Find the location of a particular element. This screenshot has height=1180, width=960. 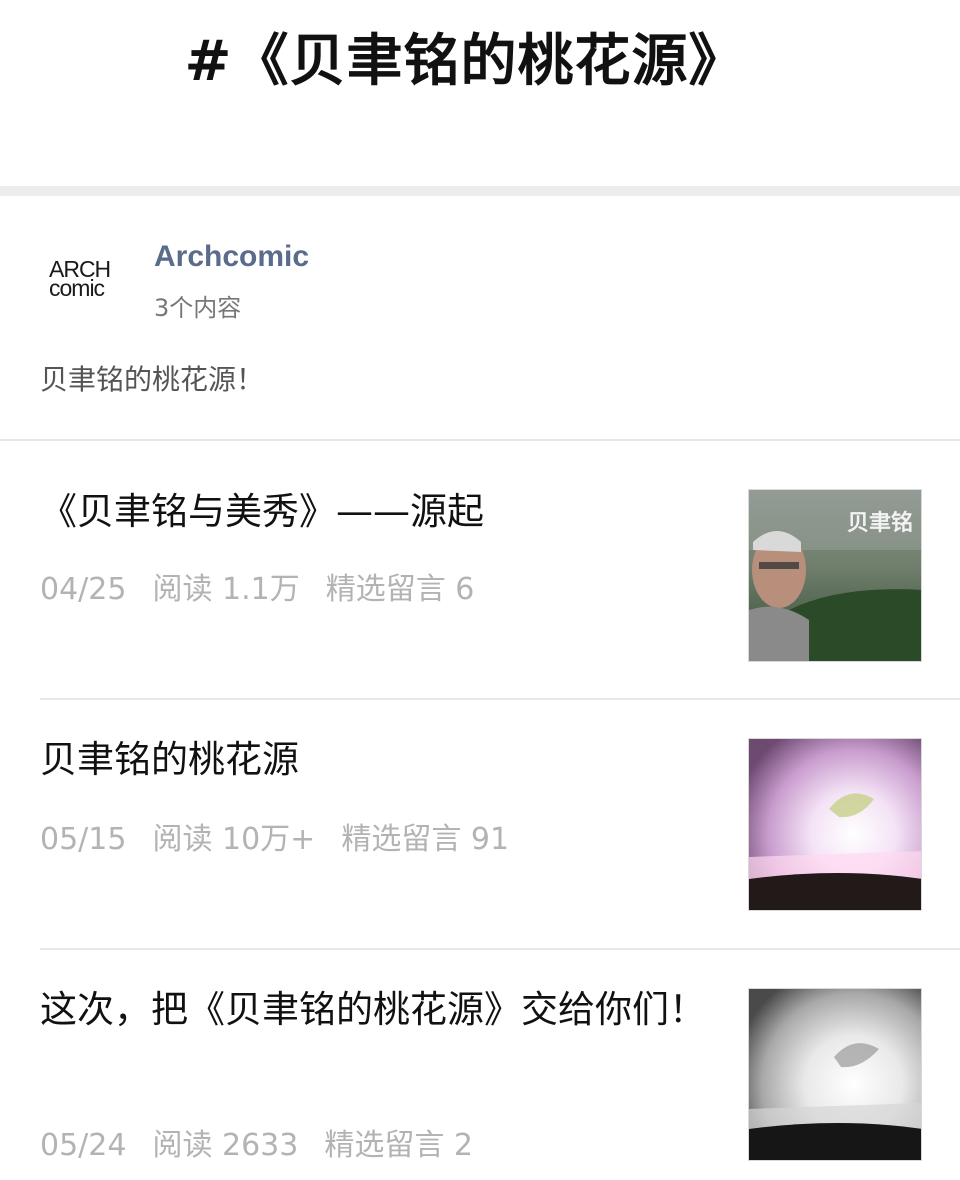

article-meta: 05/24 阅读 2633 精选留言 2 is located at coordinates (269, 1142).